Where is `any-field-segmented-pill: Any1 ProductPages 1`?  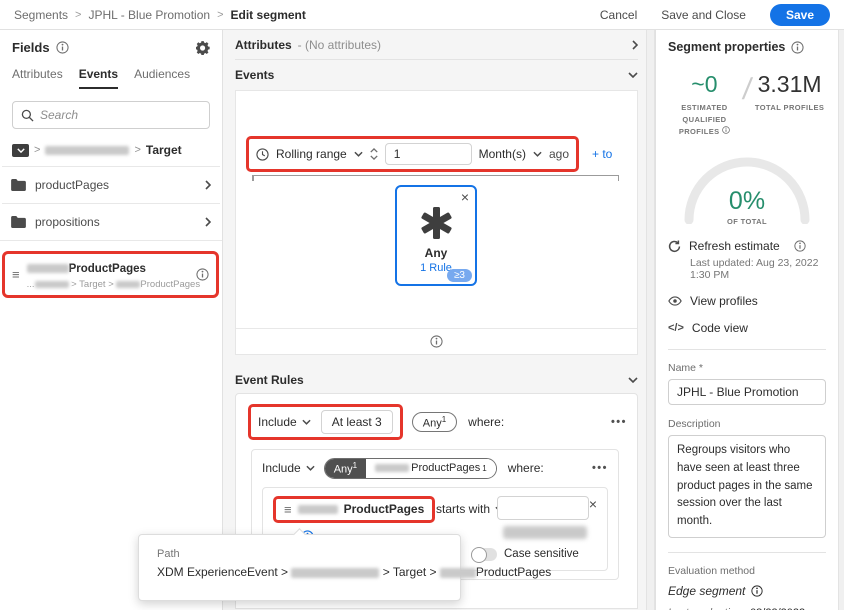
any-field-segmented-pill: Any1 ProductPages 1 is located at coordinates (410, 468).